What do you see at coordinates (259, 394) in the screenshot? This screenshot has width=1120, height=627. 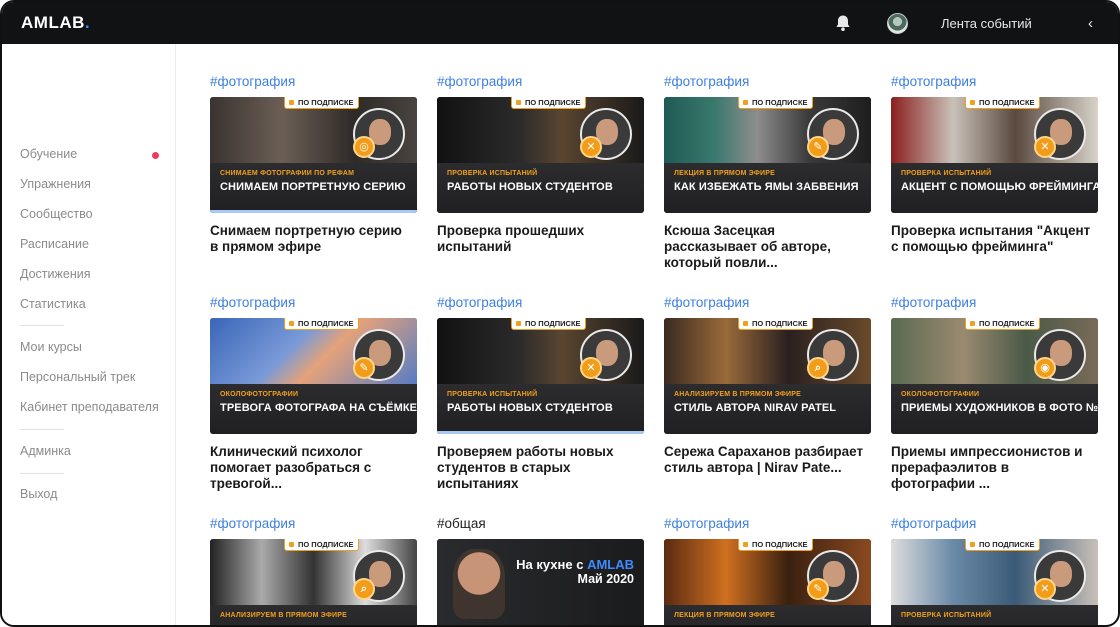 I see `thumbnail-category: ОКОЛОФОТОГРАФИИ` at bounding box center [259, 394].